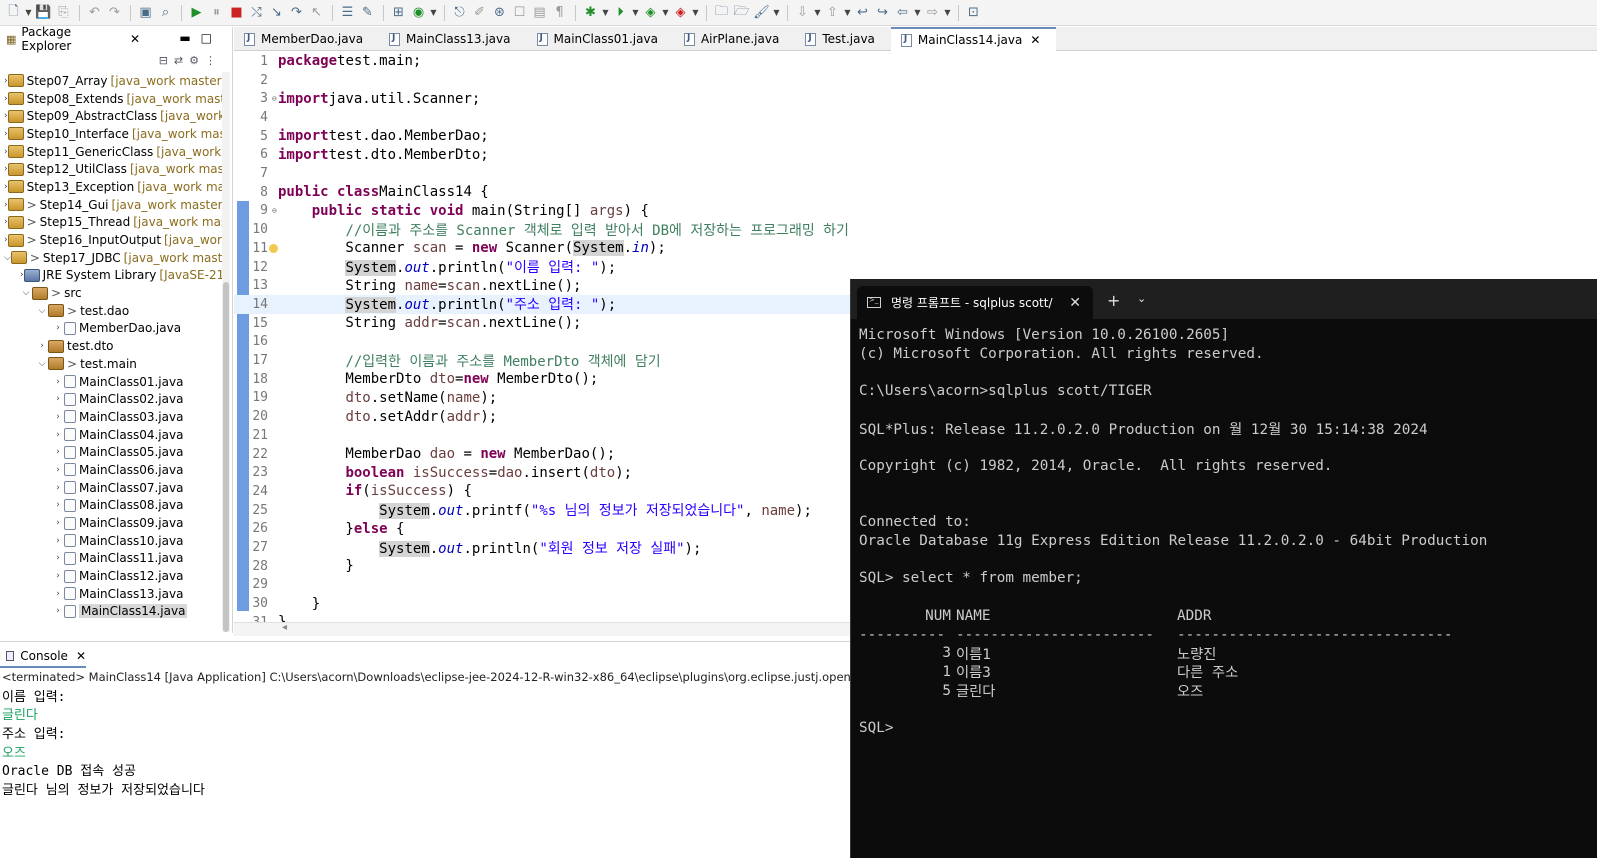 The height and width of the screenshot is (858, 1597). I want to click on code-line: 17 //입력한 이름과 주소를 MemberDto 객체에 담기, so click(542, 360).